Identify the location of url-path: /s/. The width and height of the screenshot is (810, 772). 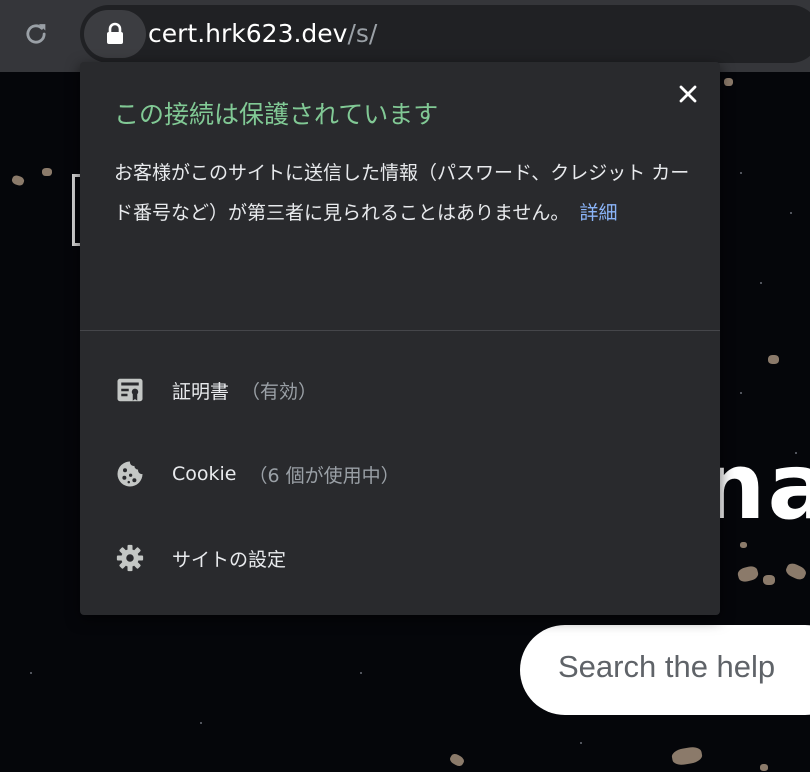
(362, 33).